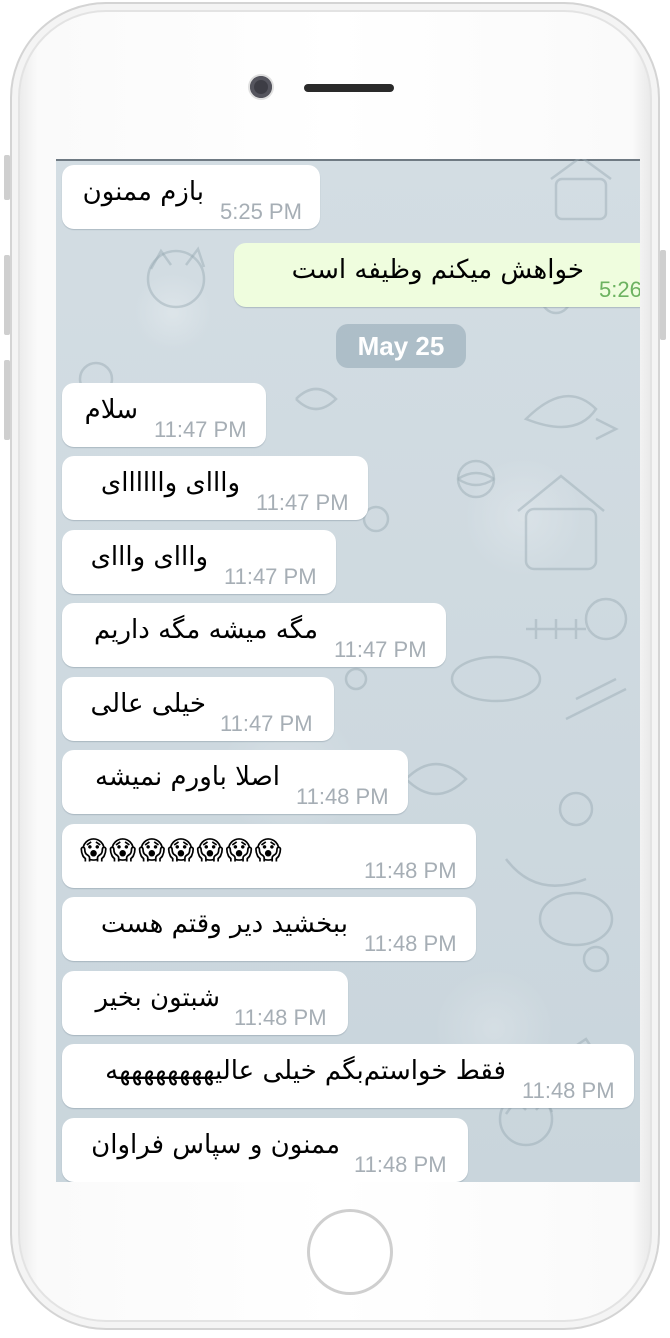  I want to click on incoming-message: وااای واااااای 11:47 PM, so click(215, 488).